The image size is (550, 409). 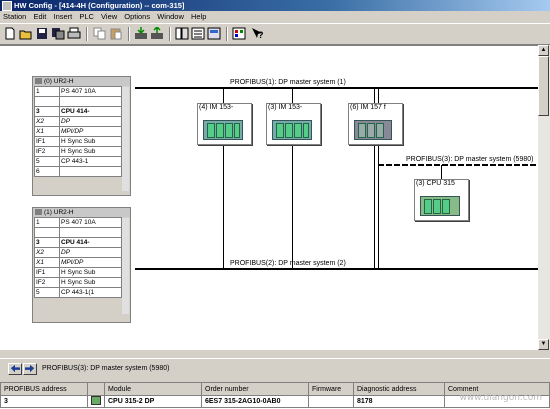 What do you see at coordinates (137, 16) in the screenshot?
I see `menu-options: Options` at bounding box center [137, 16].